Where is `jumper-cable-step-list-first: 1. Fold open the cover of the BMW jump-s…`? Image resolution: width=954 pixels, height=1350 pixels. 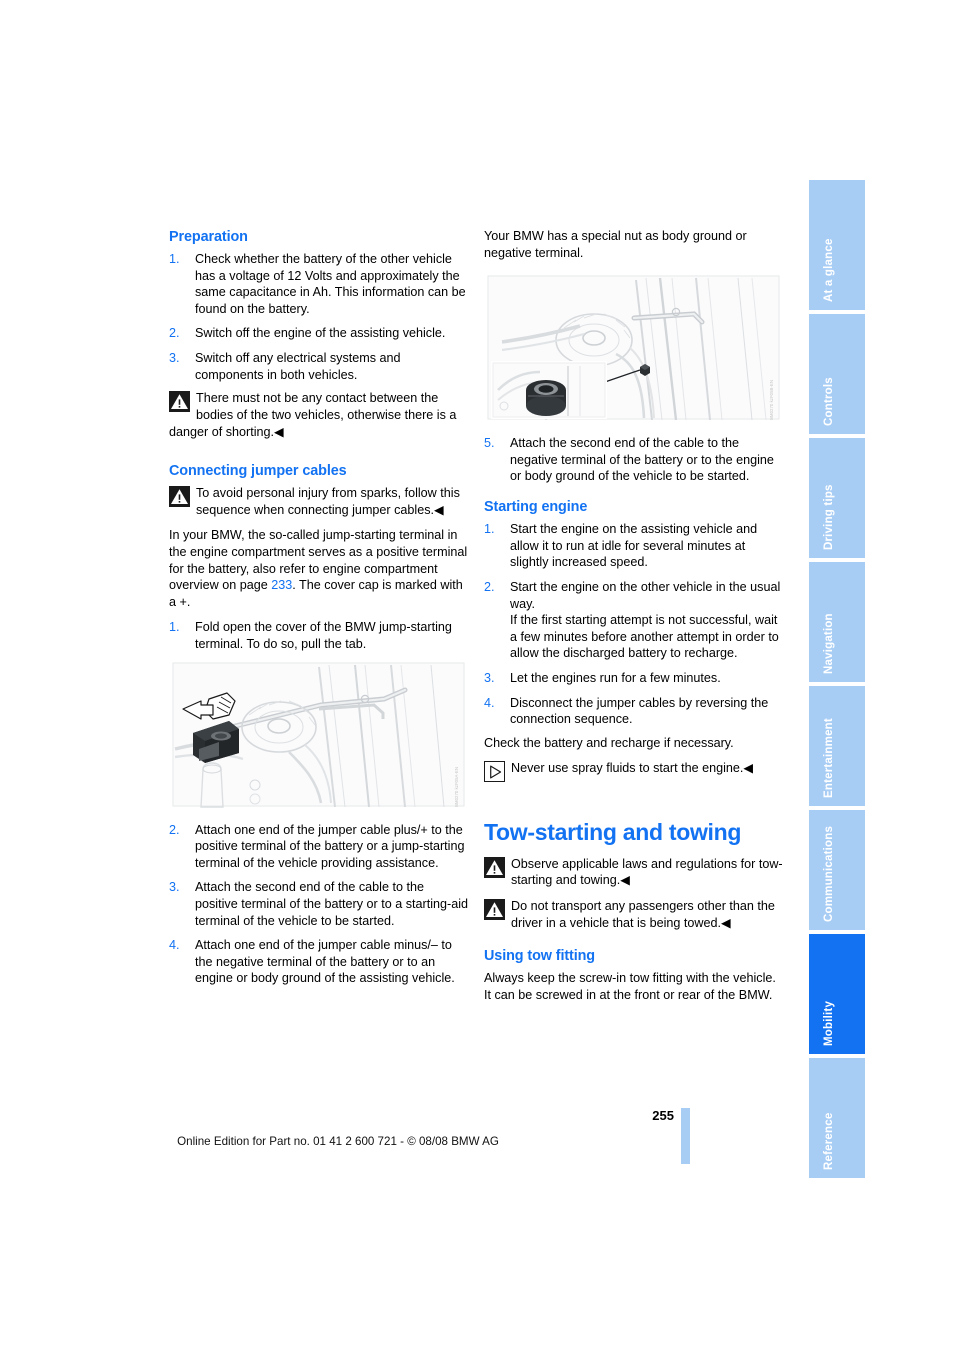
jumper-cable-step-list-first: 1. Fold open the cover of the BMW jump-s… is located at coordinates (318, 635).